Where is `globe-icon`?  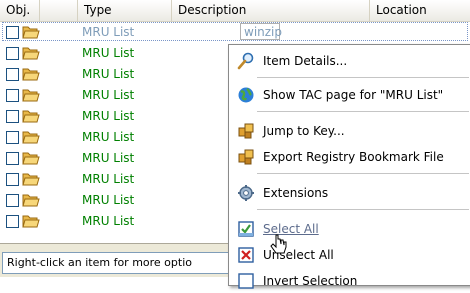
globe-icon is located at coordinates (246, 95).